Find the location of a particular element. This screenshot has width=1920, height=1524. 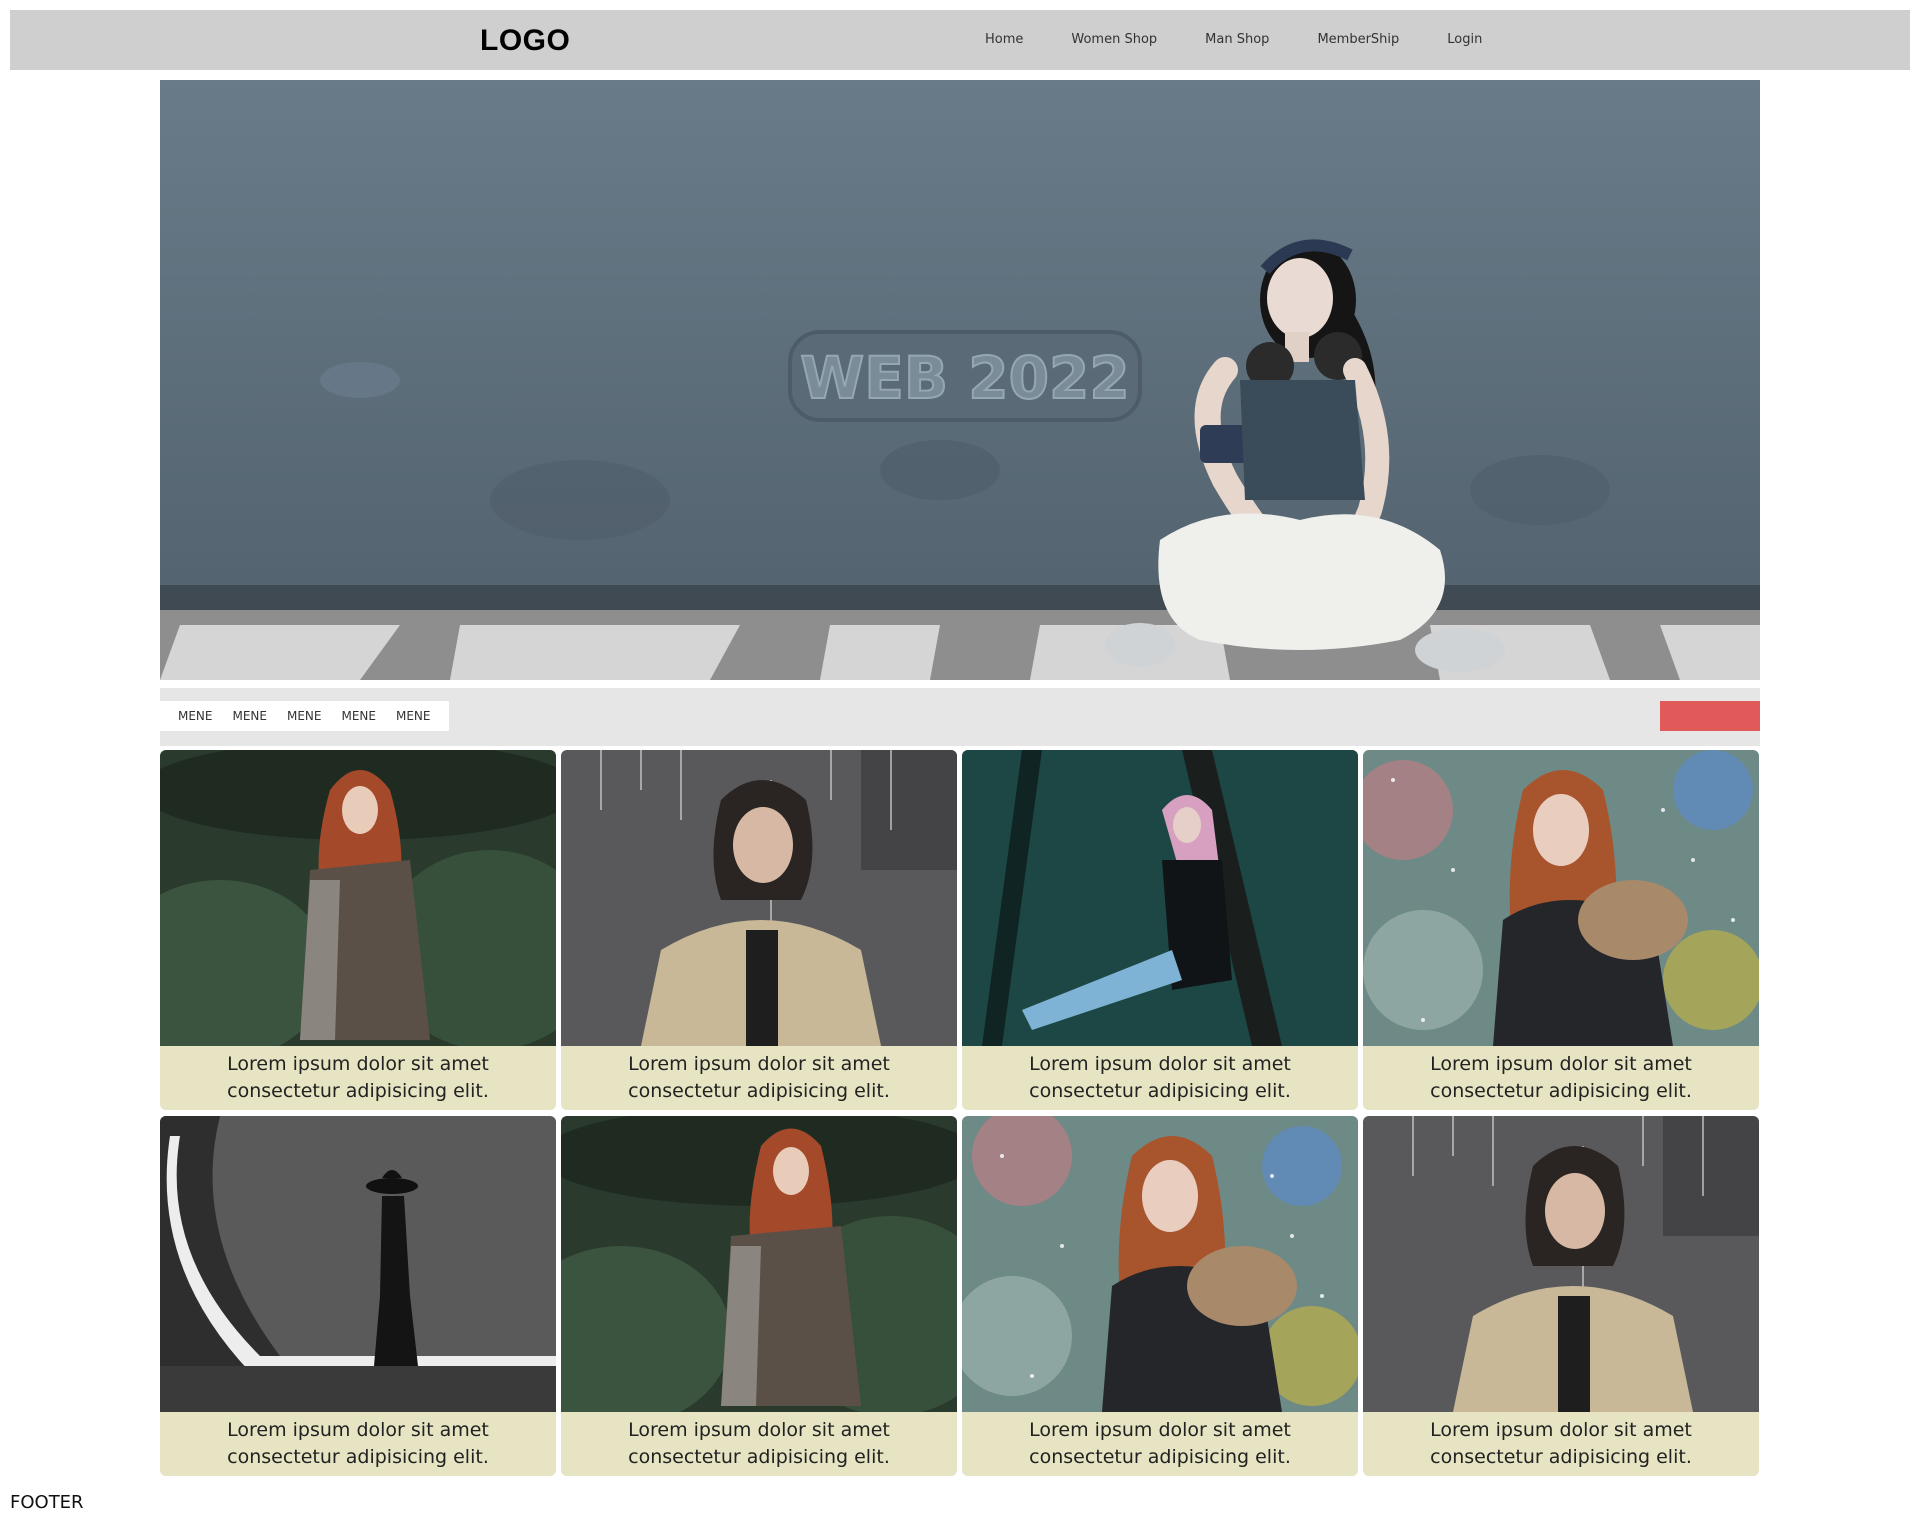

hero-watermark: WEB 2022 is located at coordinates (964, 378).